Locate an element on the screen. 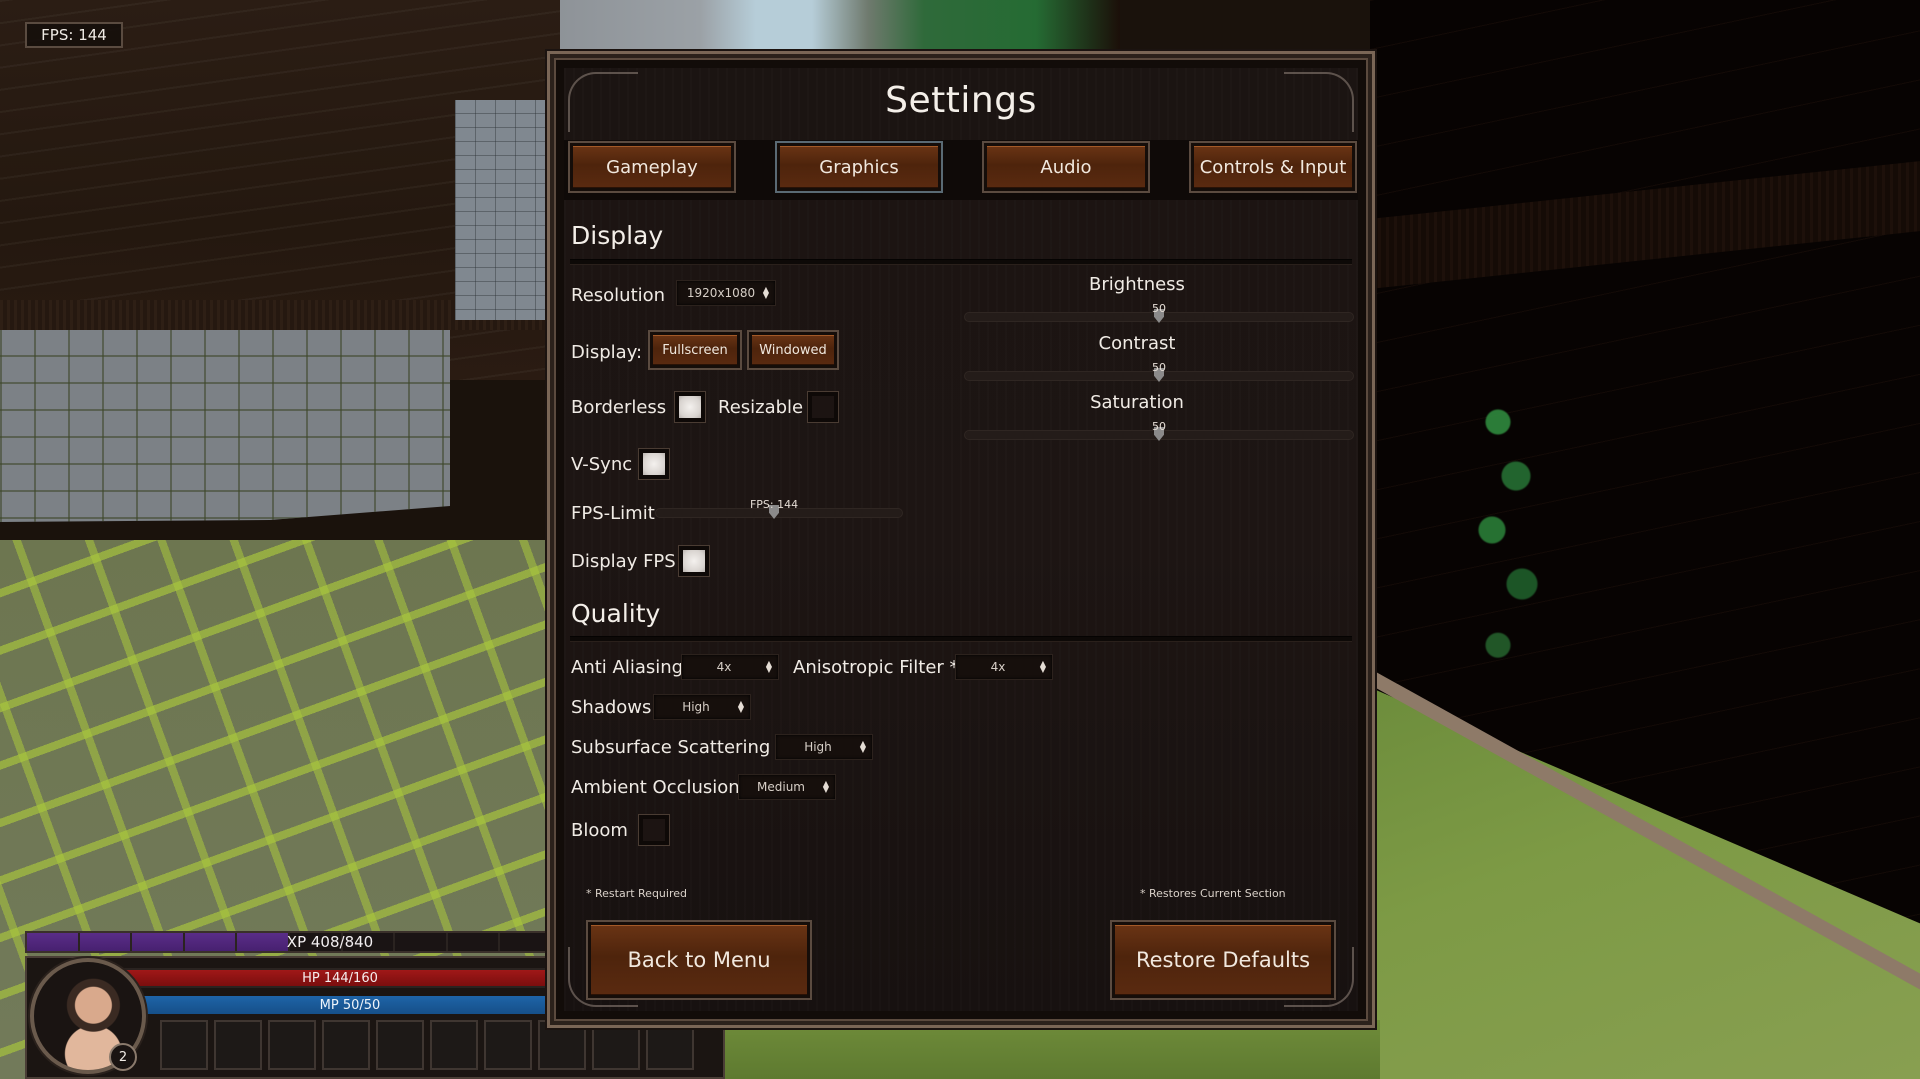  vsync-label: V-Sync is located at coordinates (602, 464).